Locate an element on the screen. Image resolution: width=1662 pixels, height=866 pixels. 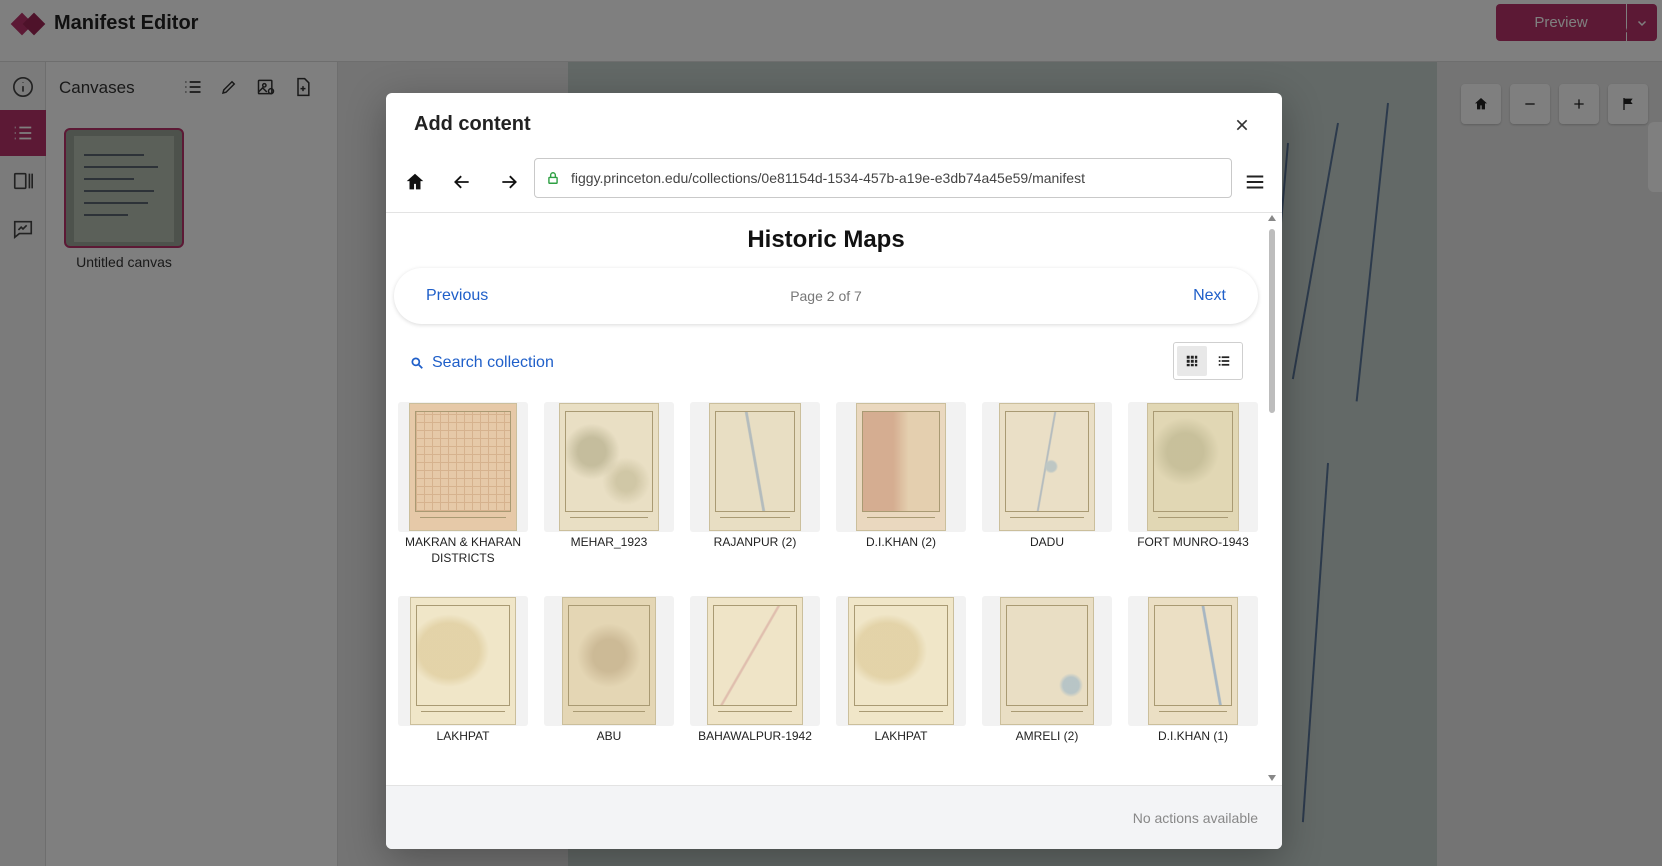
item-label: D.I.KHAN (2) is located at coordinates (900, 542).